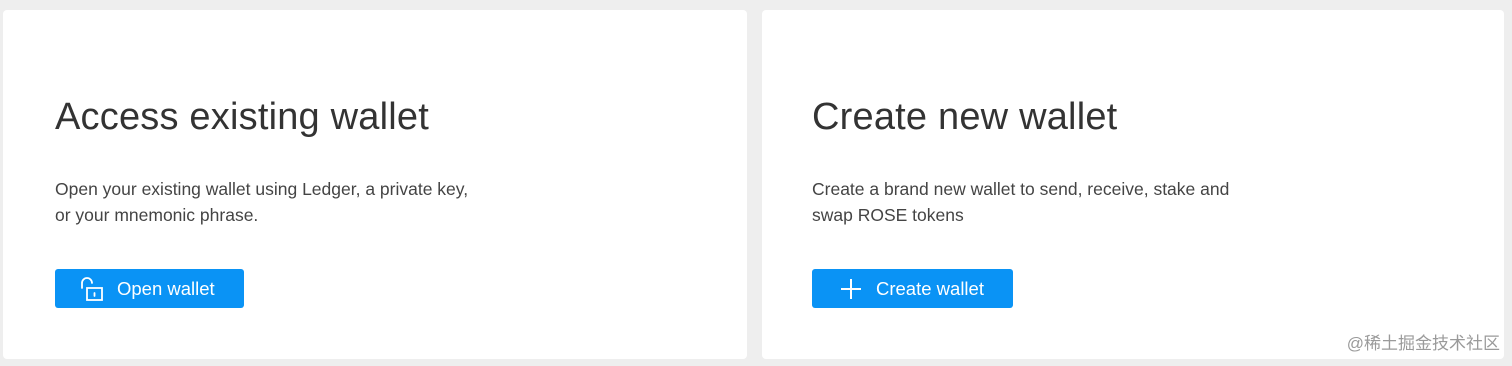 The width and height of the screenshot is (1512, 366). What do you see at coordinates (1423, 343) in the screenshot?
I see `watermark: @稀土掘金技术社区` at bounding box center [1423, 343].